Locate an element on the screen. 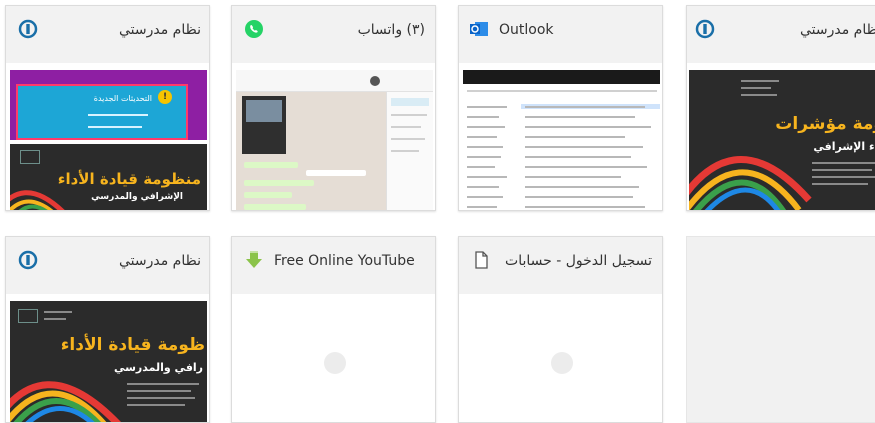 Image resolution: width=875 pixels, height=423 pixels. whatsapp-sidebar is located at coordinates (409, 151).